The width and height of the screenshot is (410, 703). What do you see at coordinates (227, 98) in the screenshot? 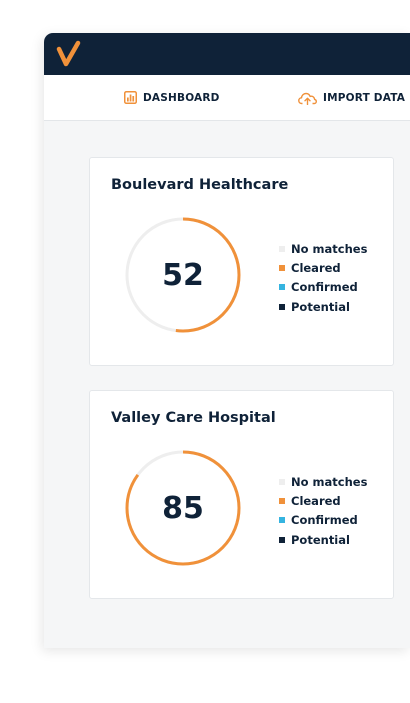
I see `nav-bar: DASHBOARD IMPORT DATA` at bounding box center [227, 98].